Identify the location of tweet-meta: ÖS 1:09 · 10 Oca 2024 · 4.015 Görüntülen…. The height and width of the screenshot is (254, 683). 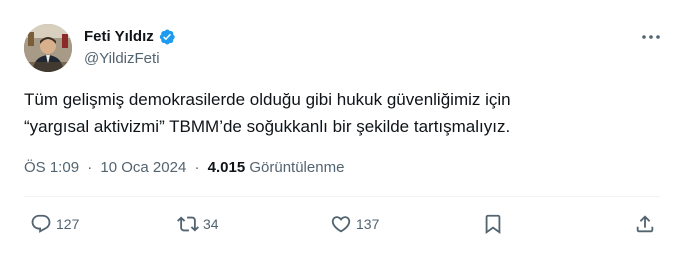
(184, 168).